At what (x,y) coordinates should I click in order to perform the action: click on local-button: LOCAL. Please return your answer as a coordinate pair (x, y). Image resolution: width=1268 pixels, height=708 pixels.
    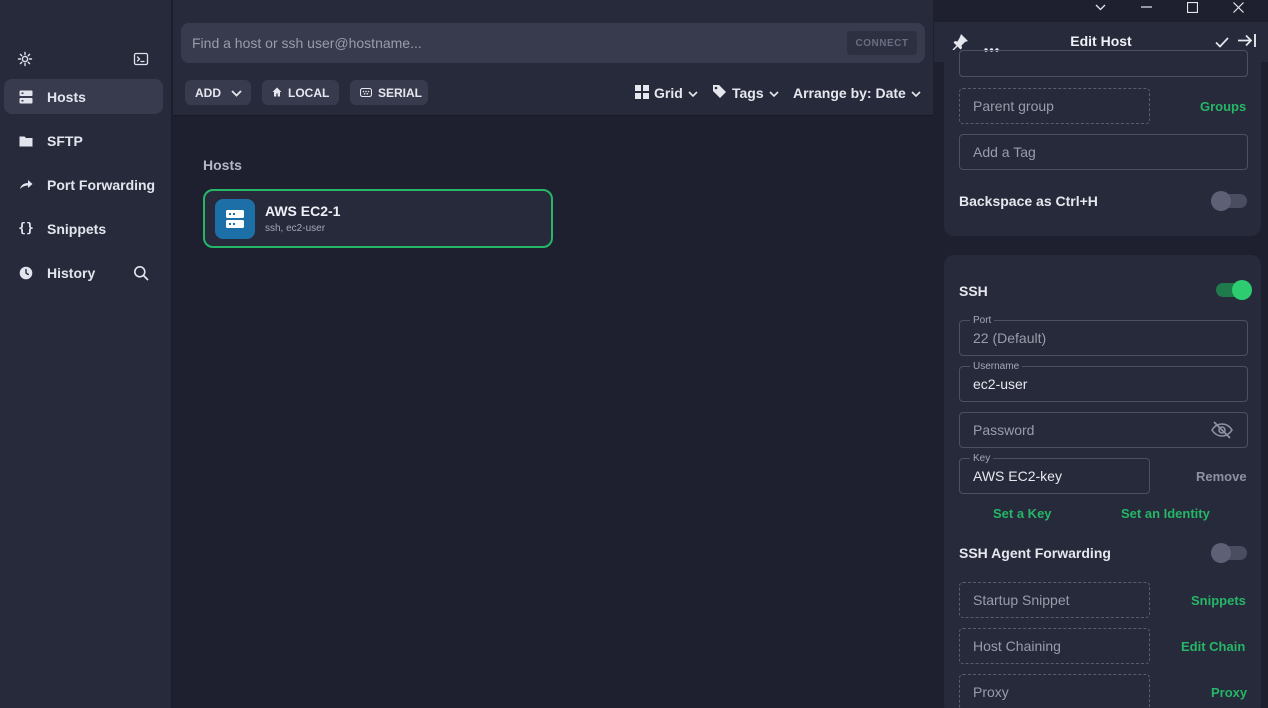
    Looking at the image, I should click on (300, 92).